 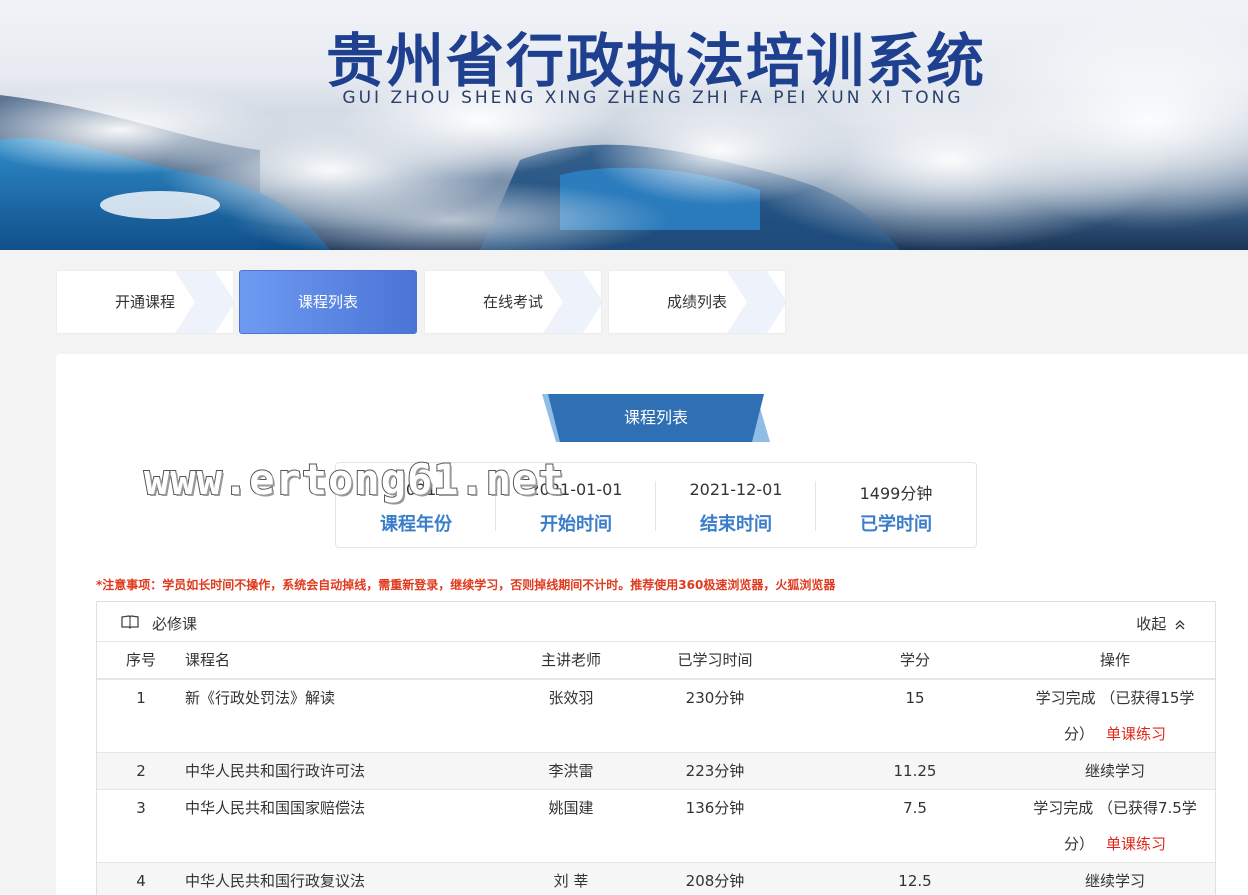 I want to click on cell-time: 208分钟, so click(x=715, y=881).